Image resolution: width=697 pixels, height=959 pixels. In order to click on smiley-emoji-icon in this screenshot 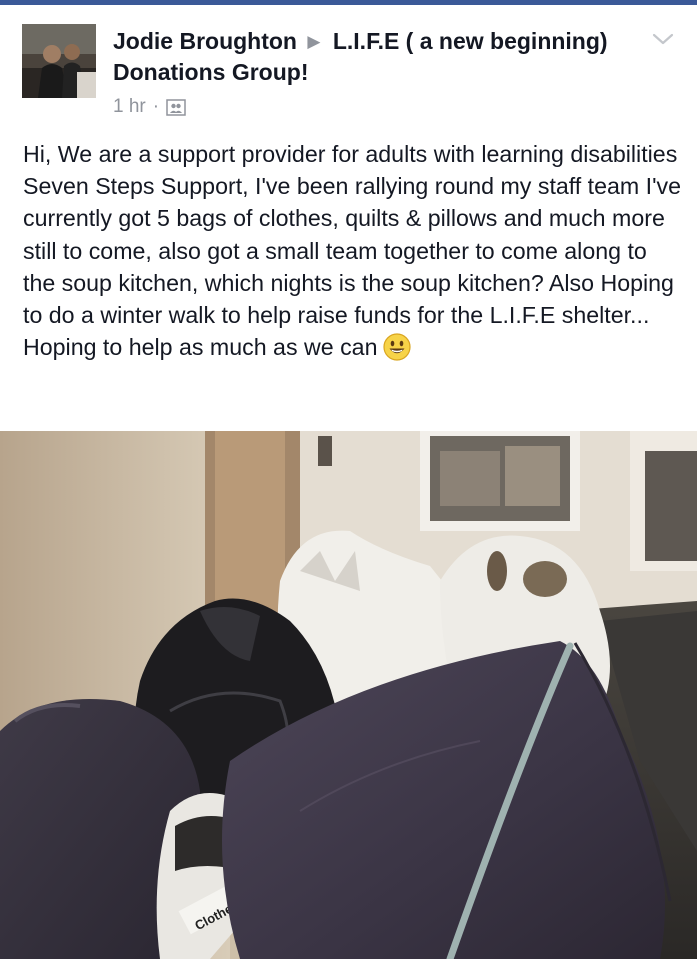, I will do `click(397, 347)`.